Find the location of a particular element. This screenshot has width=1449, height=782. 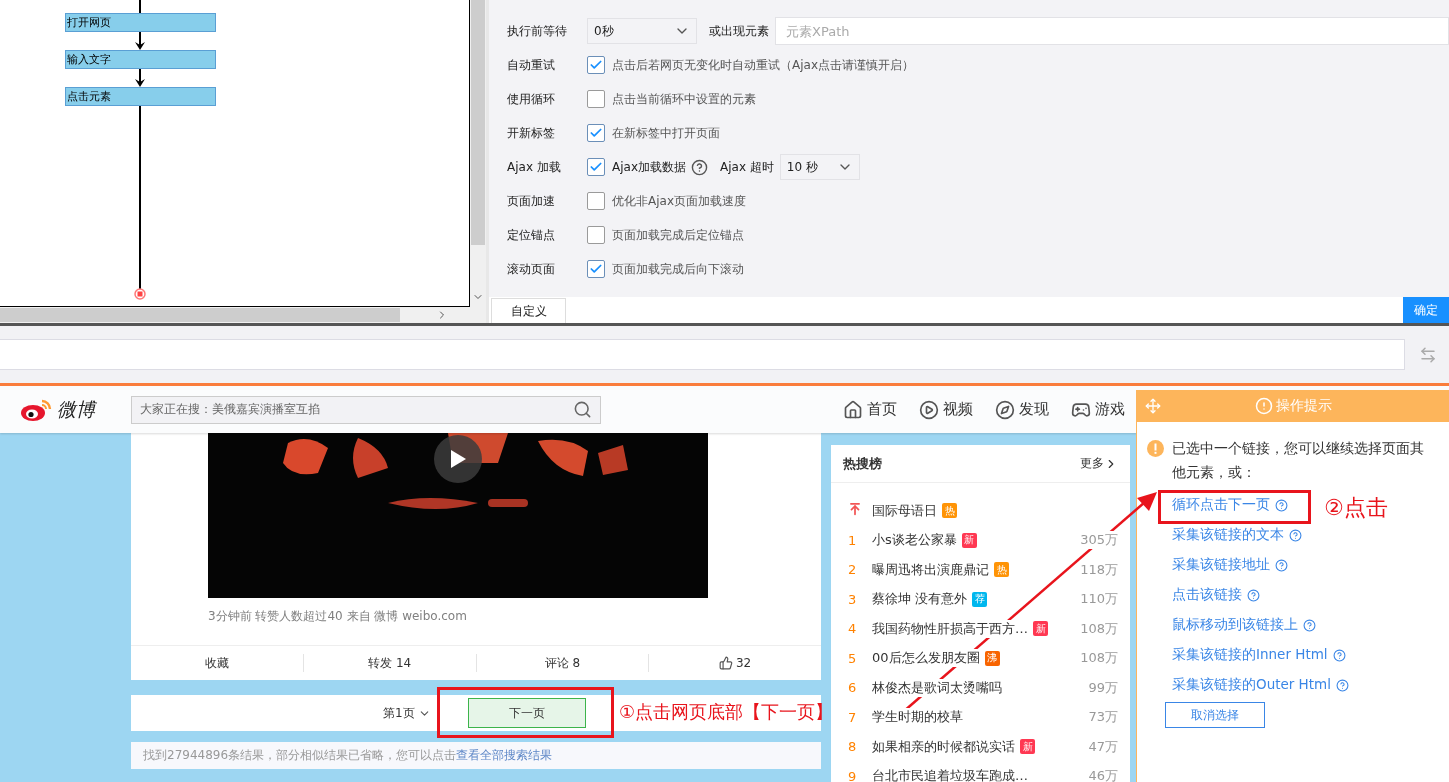

heat-count: 305万 is located at coordinates (1099, 540).